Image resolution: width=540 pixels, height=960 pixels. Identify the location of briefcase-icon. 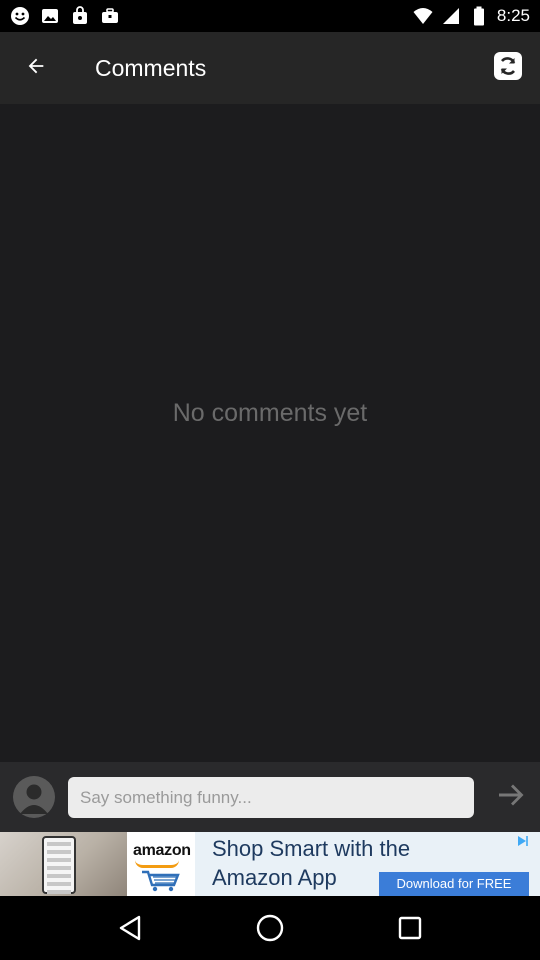
(110, 16).